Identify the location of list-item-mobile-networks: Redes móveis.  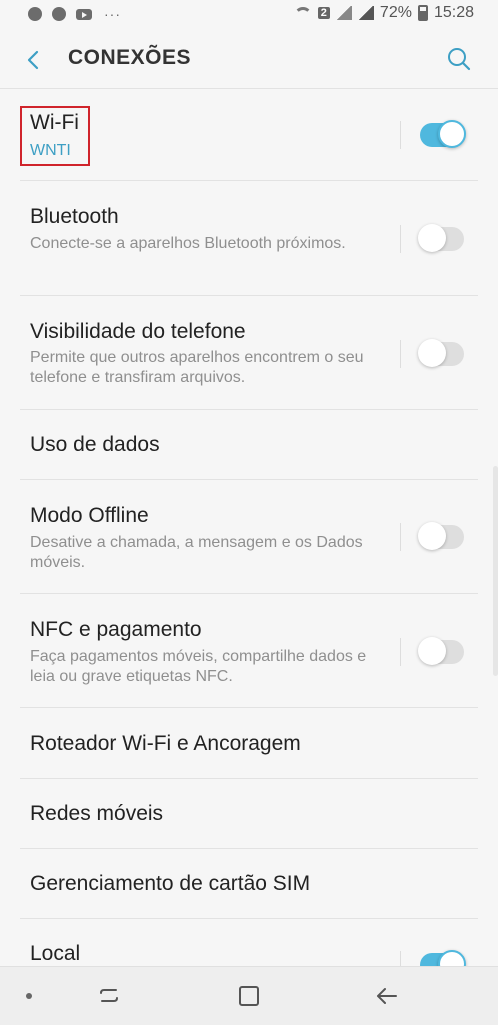
(249, 814).